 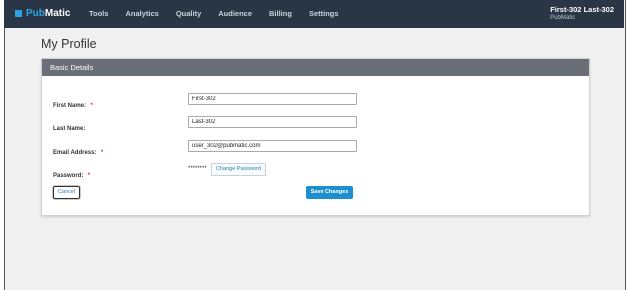 What do you see at coordinates (57, 13) in the screenshot?
I see `logo-text-matic: Matic` at bounding box center [57, 13].